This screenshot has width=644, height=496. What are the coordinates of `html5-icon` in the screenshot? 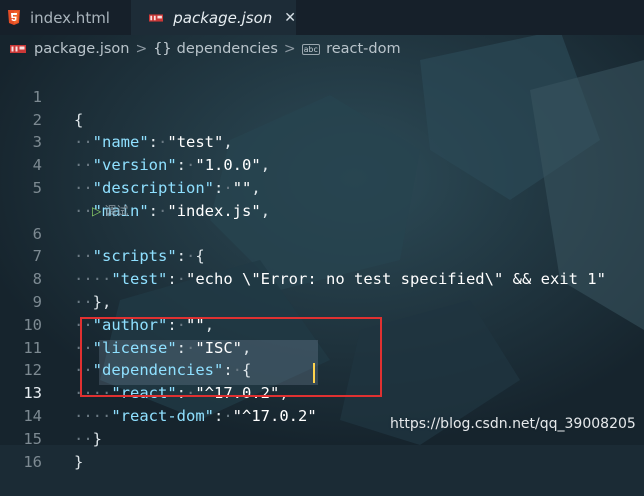 It's located at (14, 17).